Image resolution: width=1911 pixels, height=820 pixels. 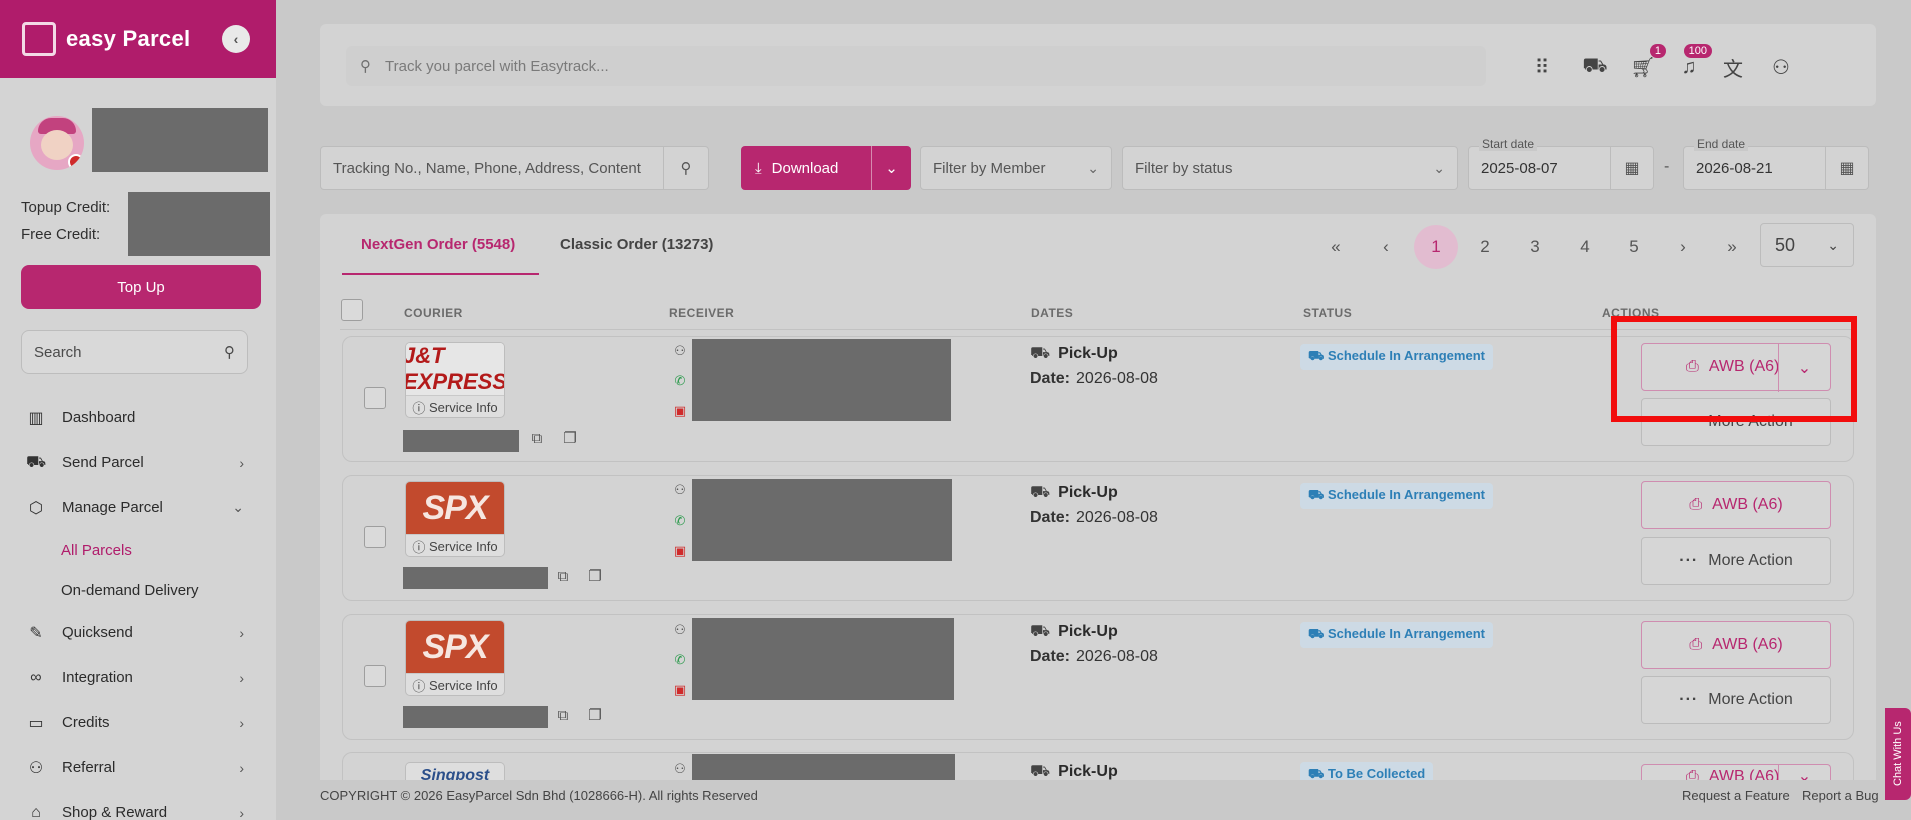 What do you see at coordinates (1290, 168) in the screenshot?
I see `filter-status-select: Filter by status ⌄` at bounding box center [1290, 168].